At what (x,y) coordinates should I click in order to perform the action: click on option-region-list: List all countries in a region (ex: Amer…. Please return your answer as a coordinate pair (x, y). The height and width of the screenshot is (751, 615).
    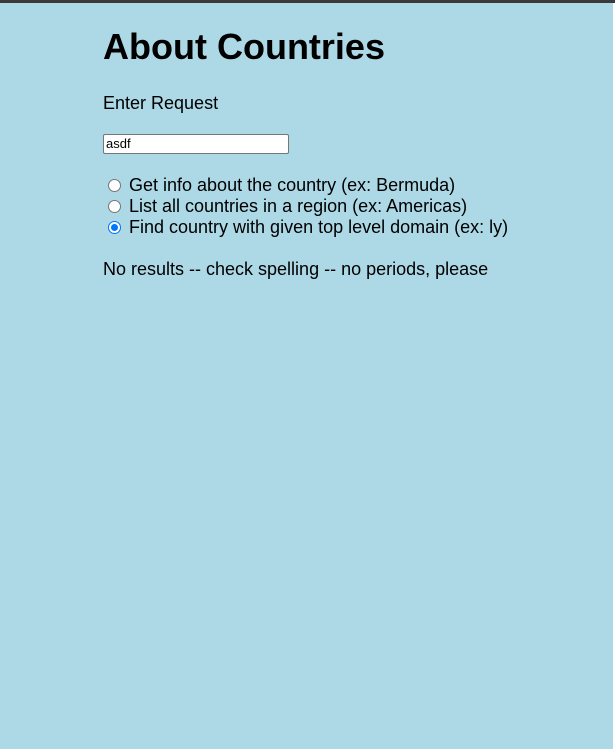
    Looking at the image, I should click on (305, 206).